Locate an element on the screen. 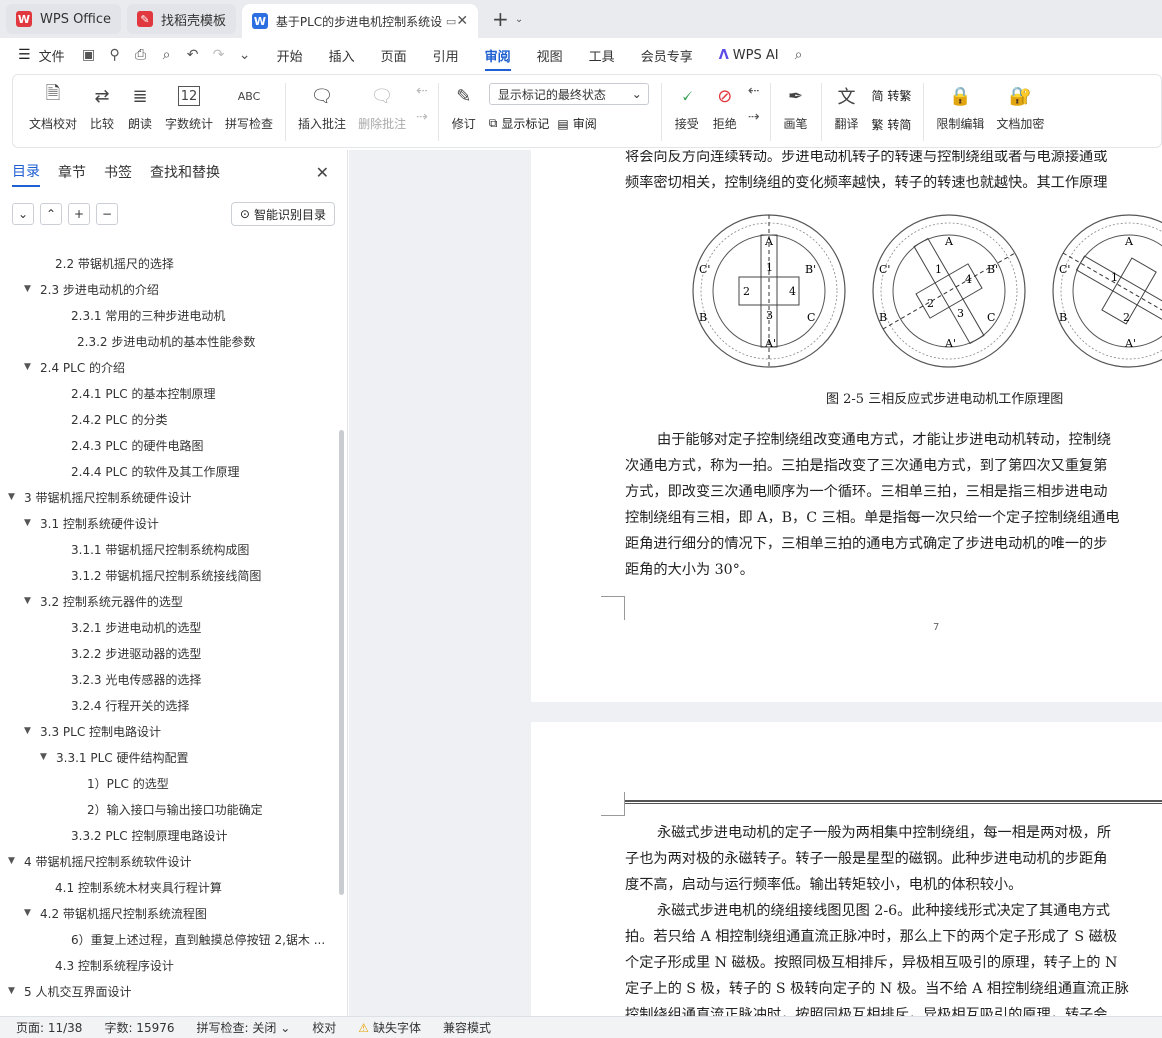  toc-item: ▼ 2.4 PLC 的介绍 is located at coordinates (168, 367).